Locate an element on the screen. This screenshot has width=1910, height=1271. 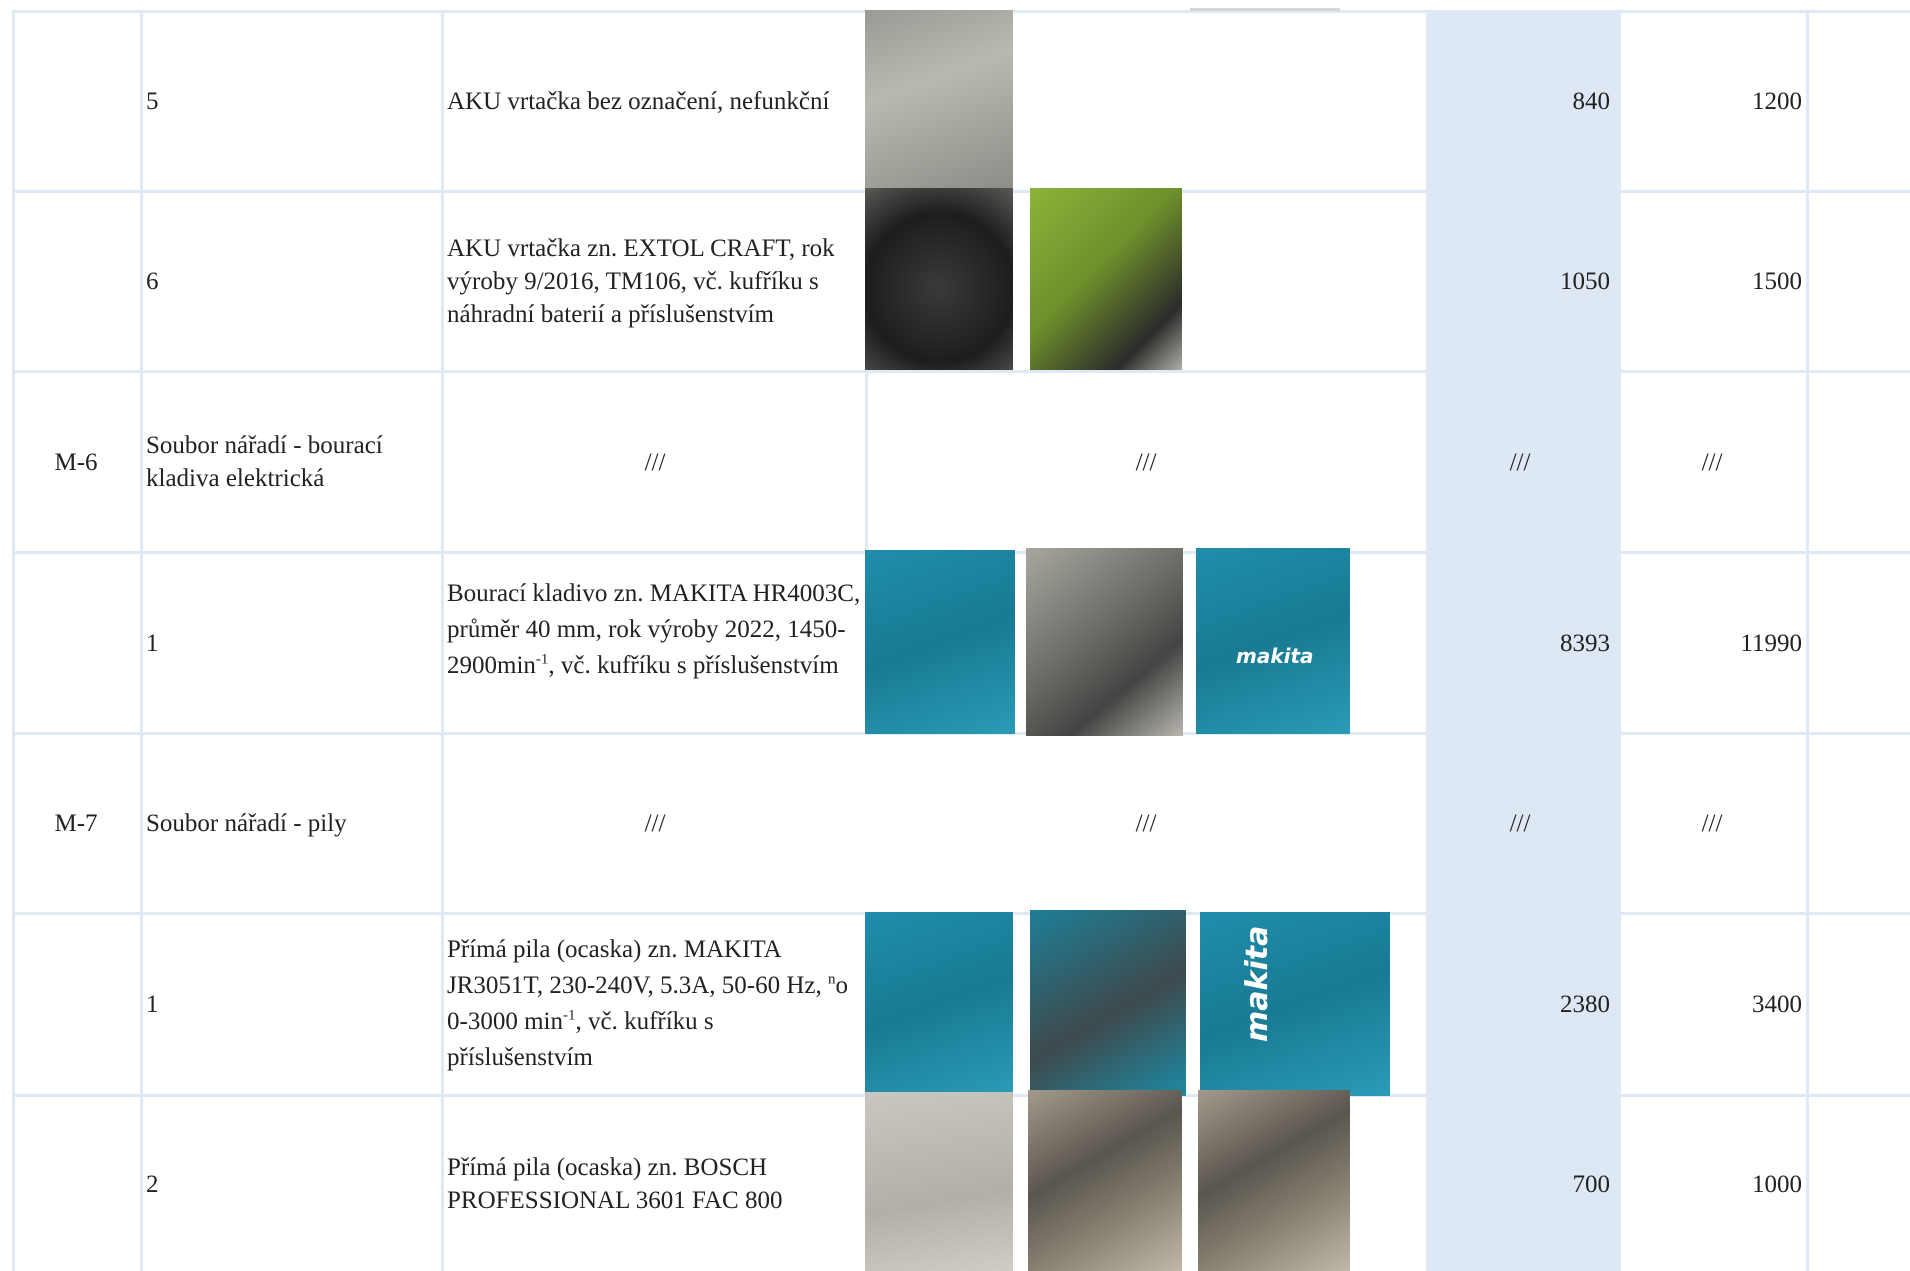
item-number: 5 is located at coordinates (152, 101).